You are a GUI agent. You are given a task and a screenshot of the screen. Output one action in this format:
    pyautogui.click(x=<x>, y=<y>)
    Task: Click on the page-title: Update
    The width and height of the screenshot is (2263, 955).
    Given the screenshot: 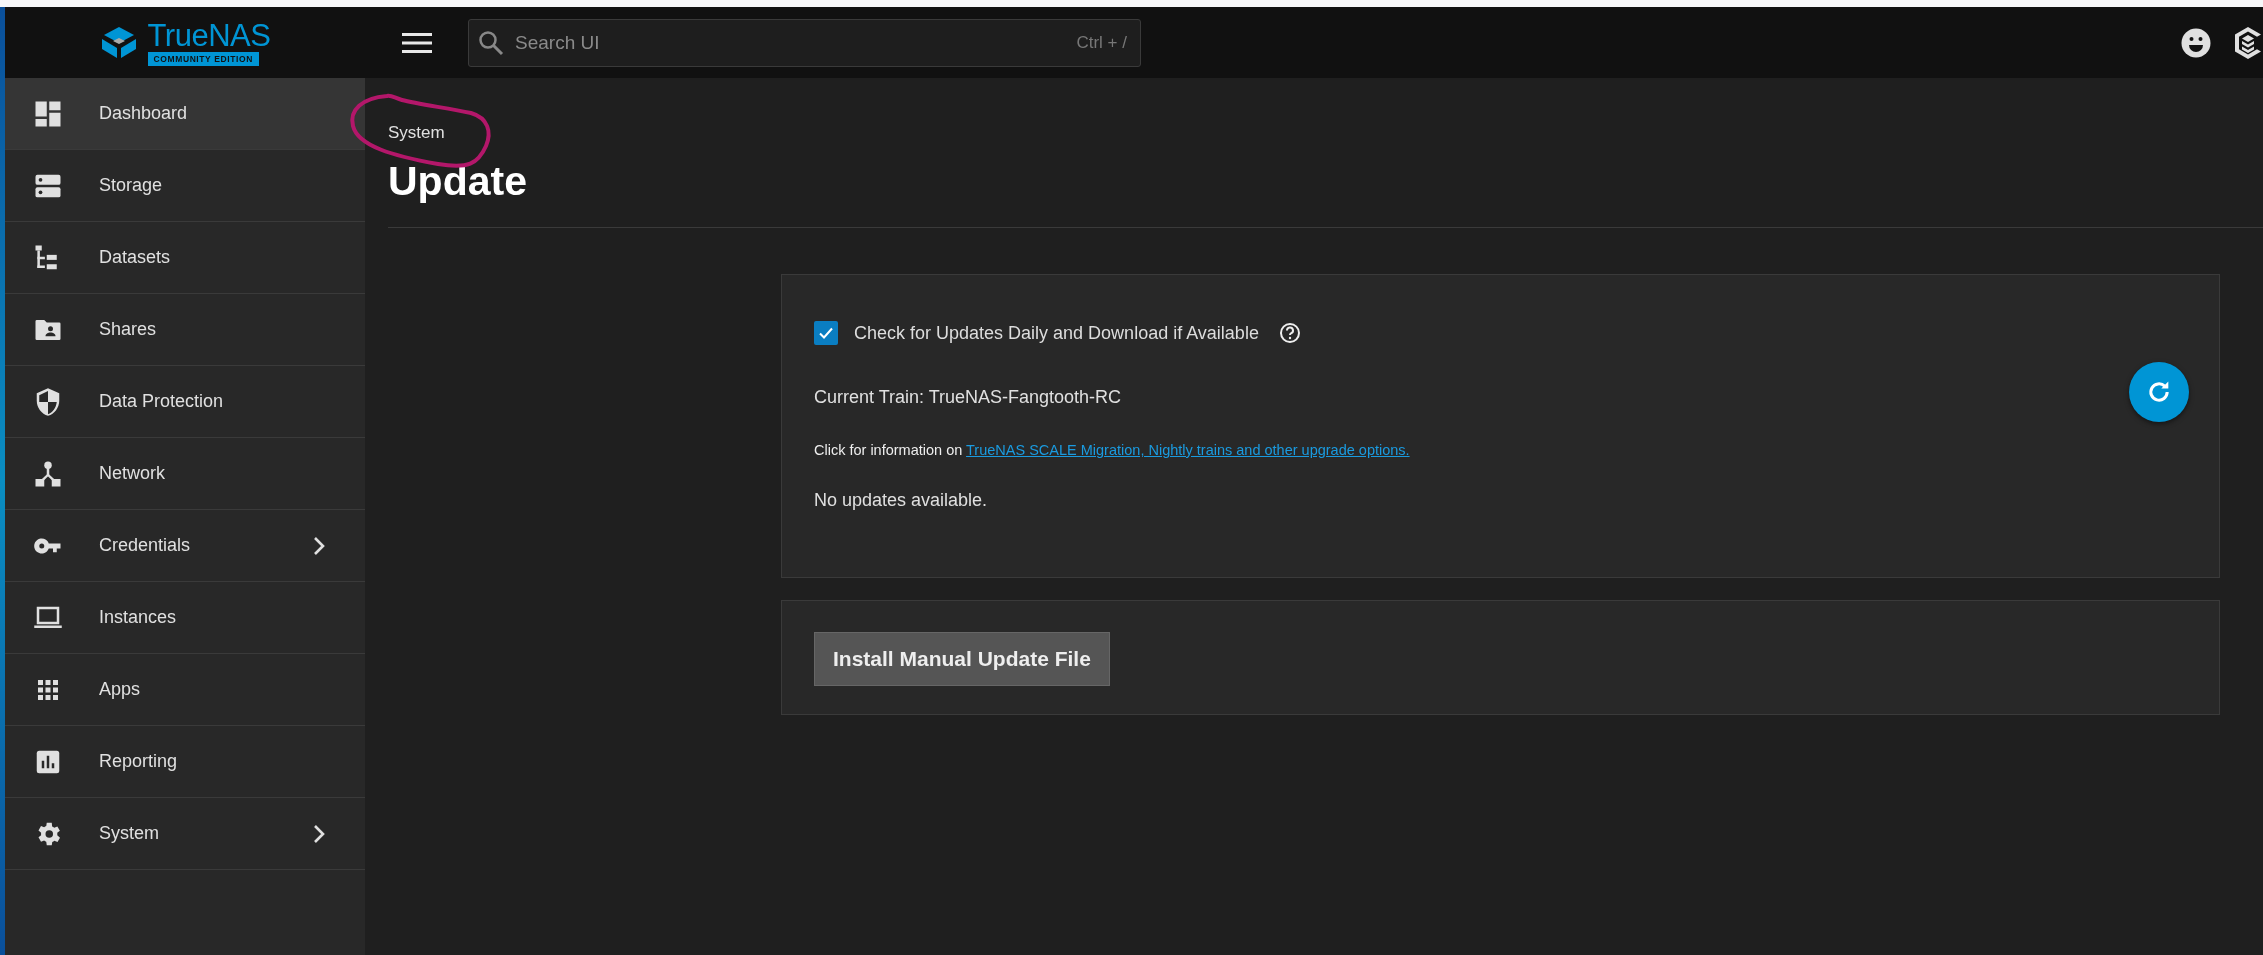 What is the action you would take?
    pyautogui.click(x=458, y=181)
    